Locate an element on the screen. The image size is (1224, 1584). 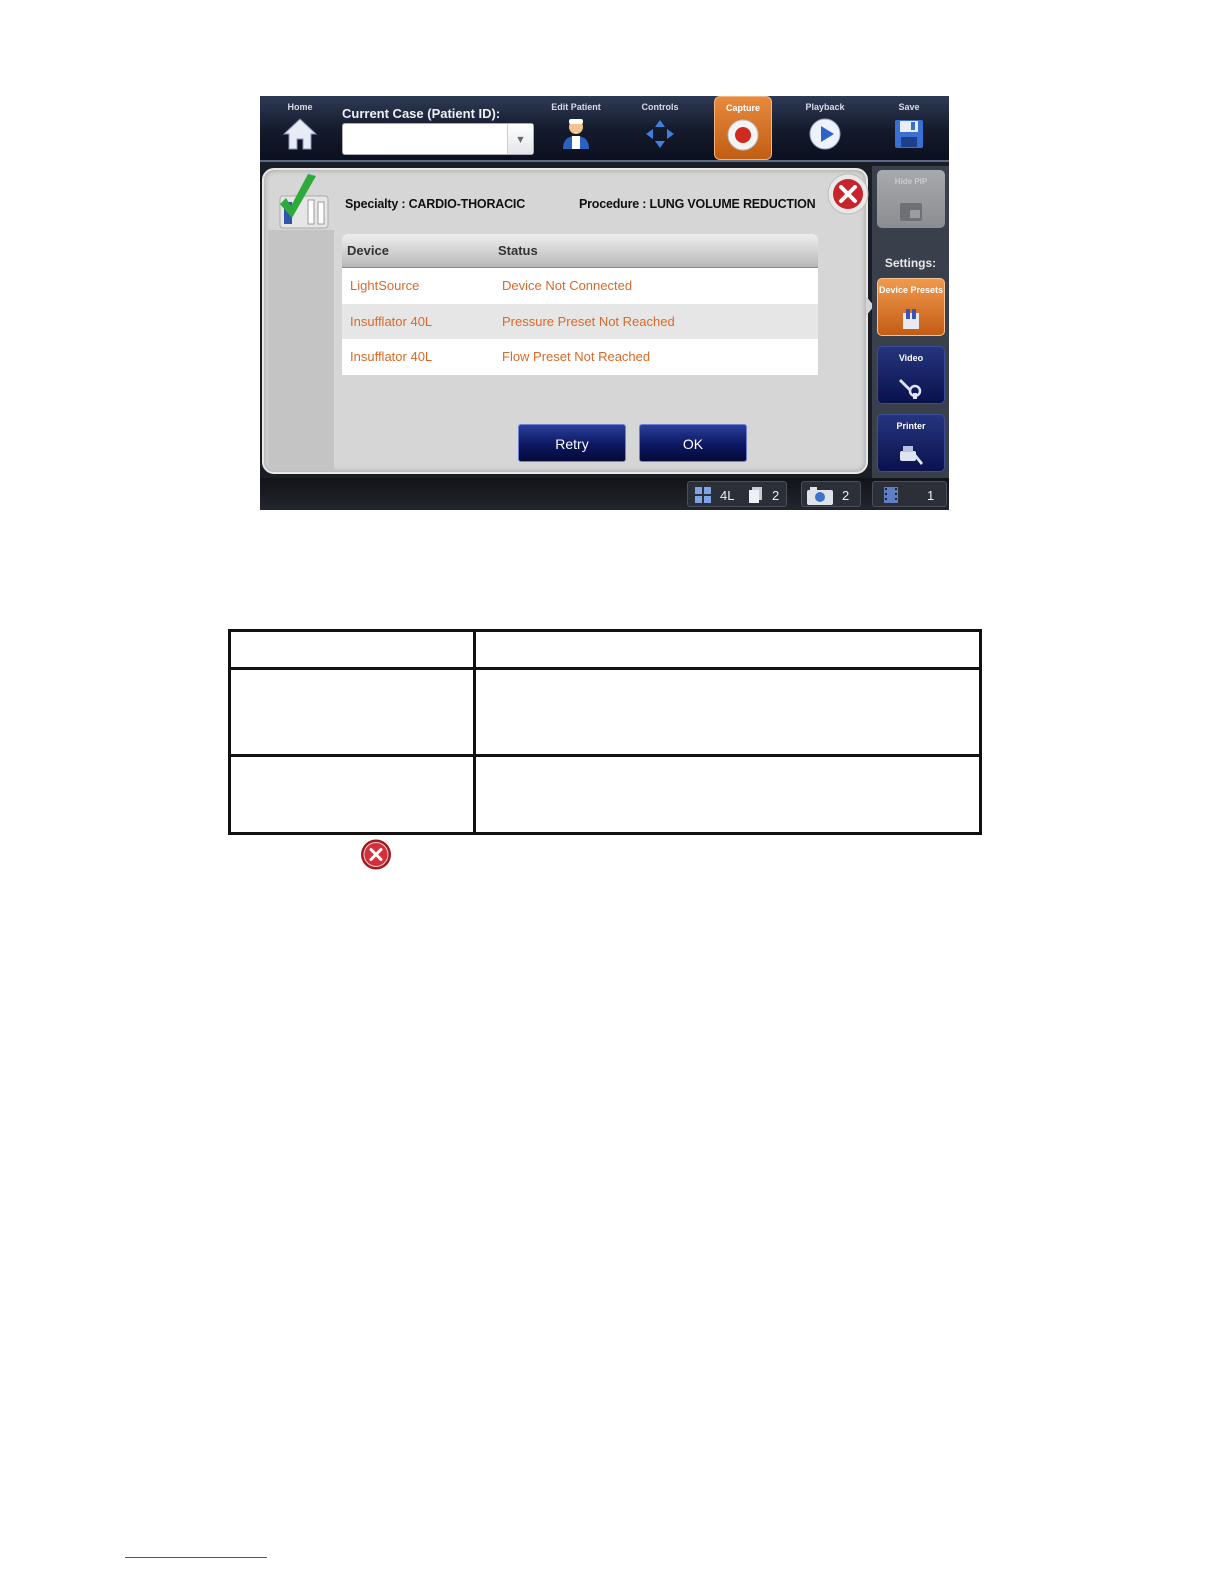
camera-icon is located at coordinates (820, 496).